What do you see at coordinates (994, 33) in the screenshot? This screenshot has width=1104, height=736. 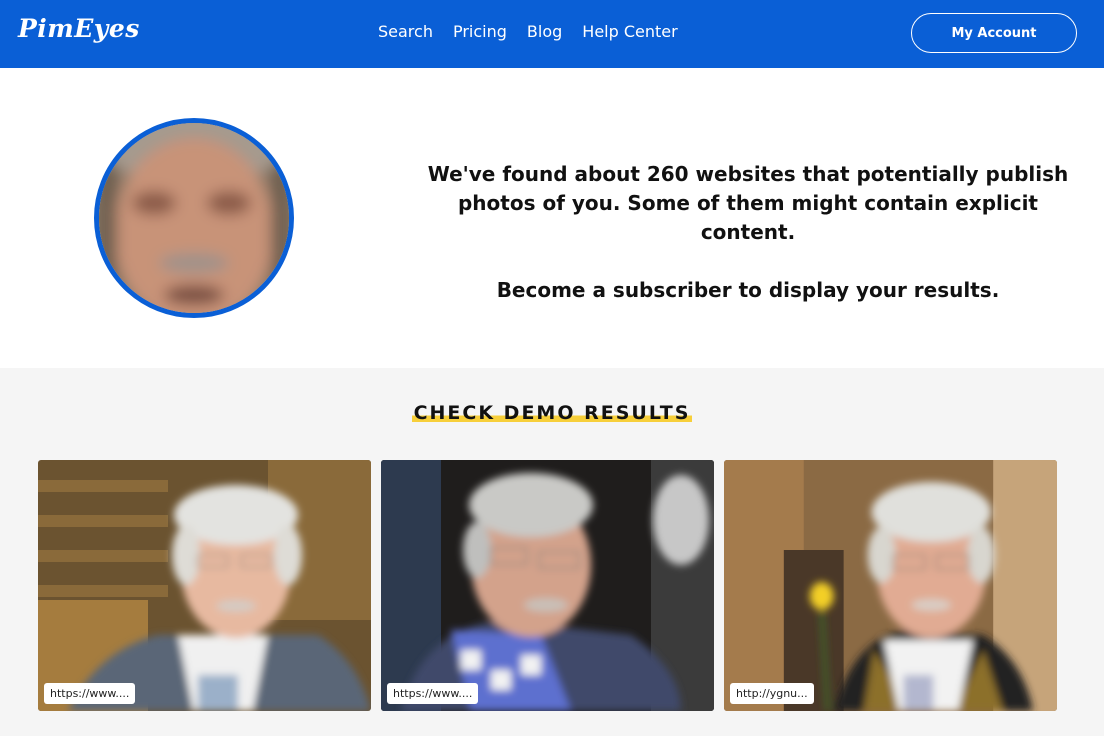 I see `my-account-button: My Account` at bounding box center [994, 33].